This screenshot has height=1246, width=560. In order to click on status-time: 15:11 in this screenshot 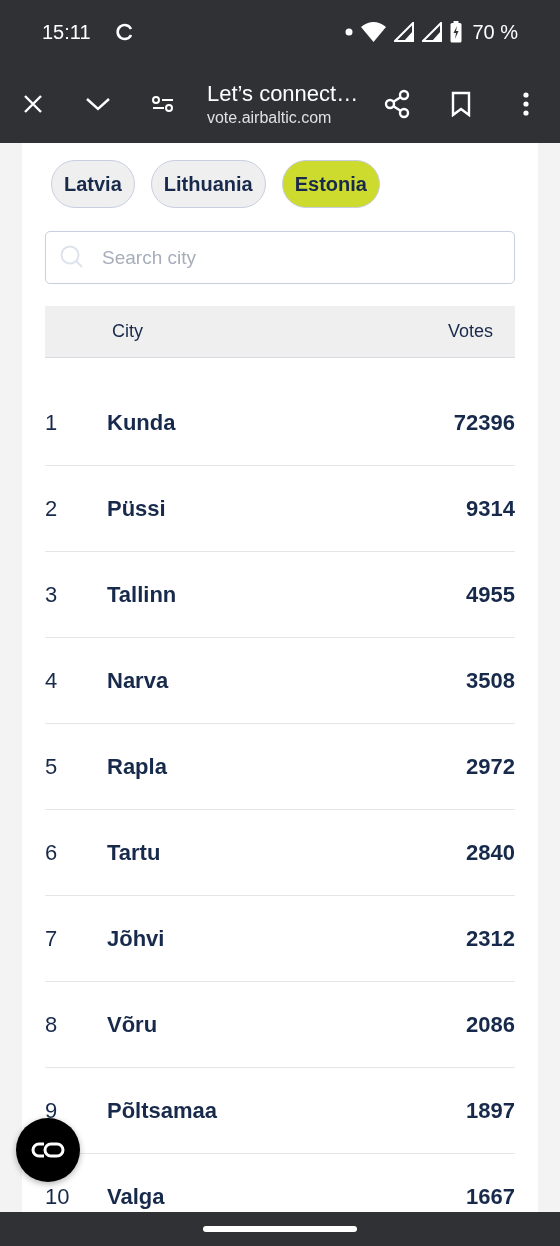, I will do `click(66, 32)`.